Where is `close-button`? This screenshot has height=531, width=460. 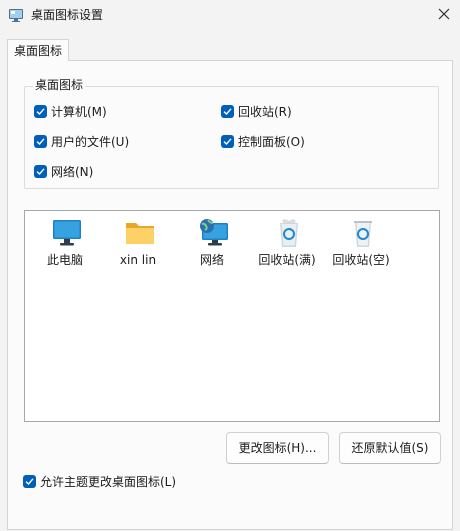 close-button is located at coordinates (443, 15).